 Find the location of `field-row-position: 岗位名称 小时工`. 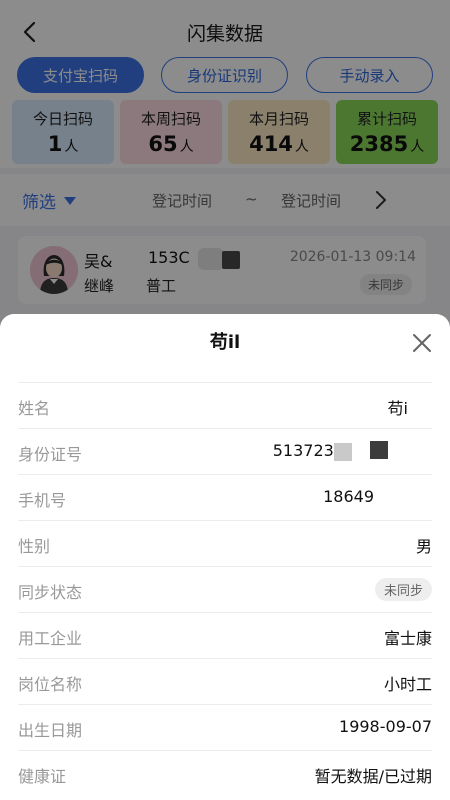

field-row-position: 岗位名称 小时工 is located at coordinates (225, 681).